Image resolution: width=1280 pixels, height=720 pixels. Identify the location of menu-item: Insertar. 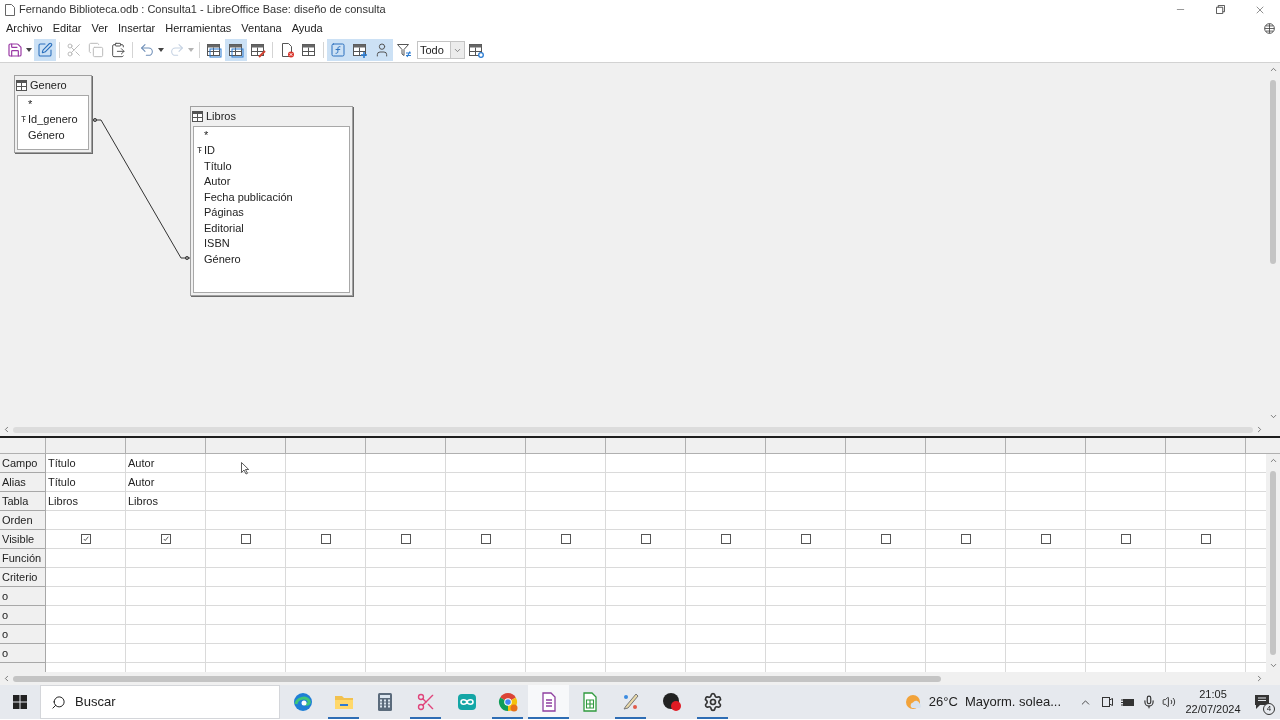
(136, 28).